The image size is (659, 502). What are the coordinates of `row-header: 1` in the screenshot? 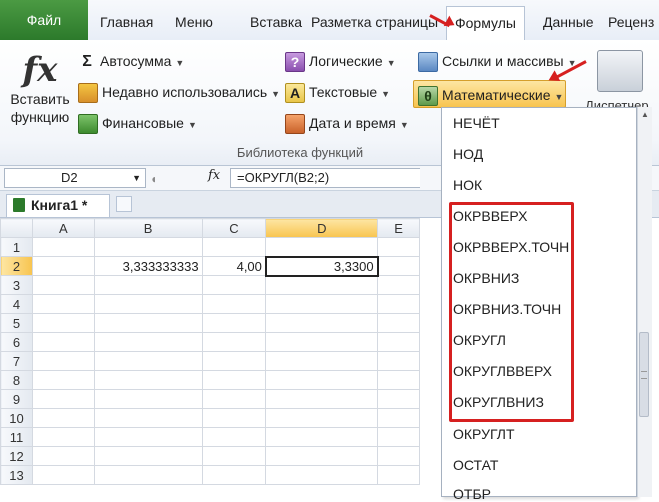 It's located at (16, 247).